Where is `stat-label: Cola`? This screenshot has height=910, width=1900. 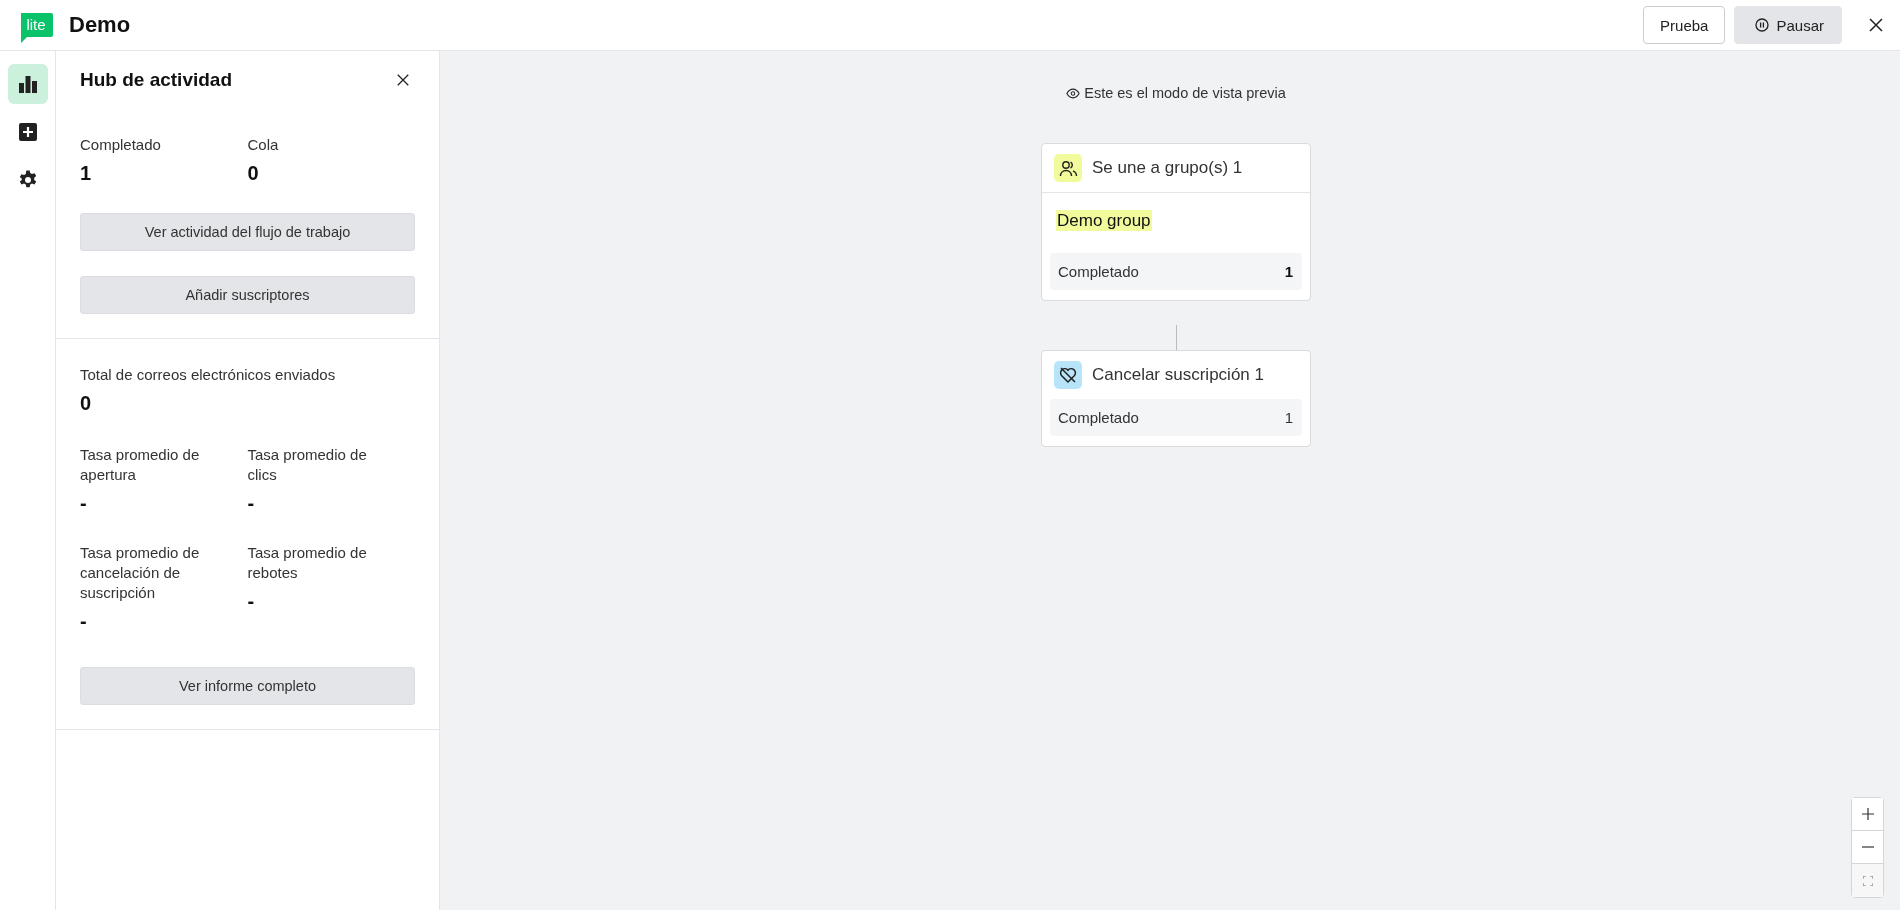
stat-label: Cola is located at coordinates (263, 145).